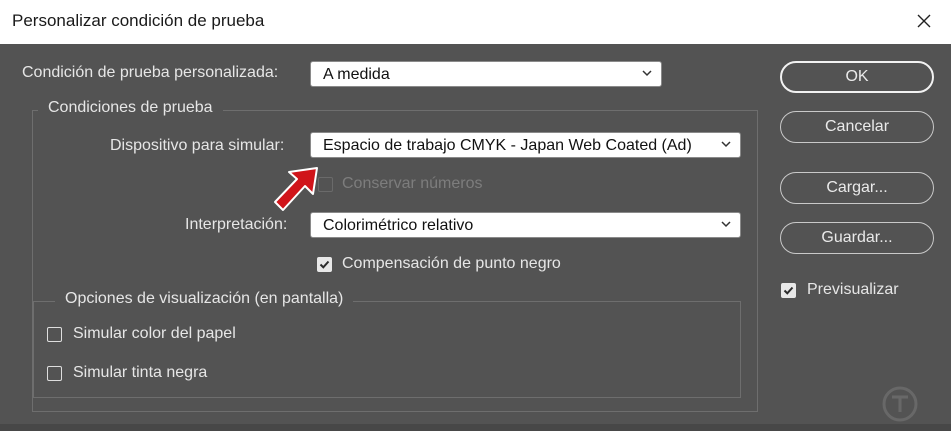  I want to click on bottom-strip, so click(475, 427).